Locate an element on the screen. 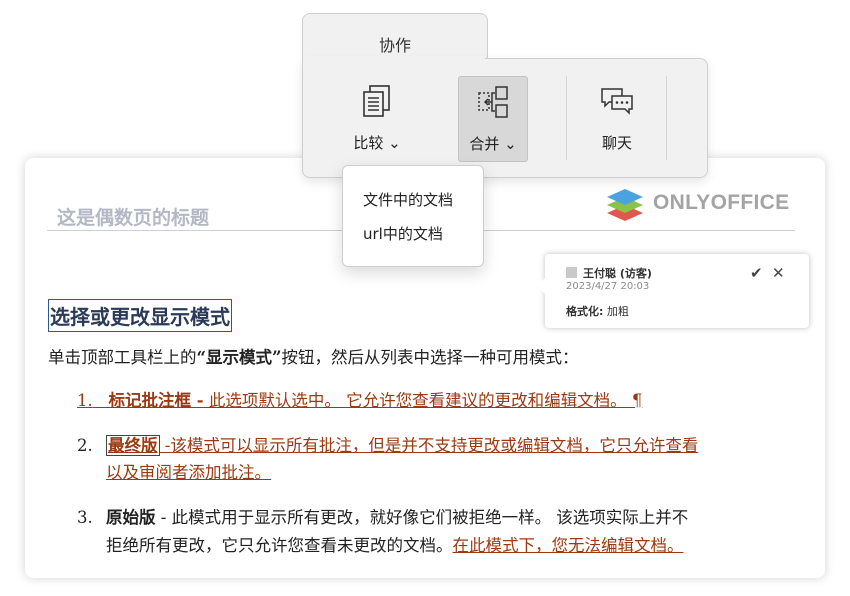 The height and width of the screenshot is (596, 850). comment-body-label: 格式化: is located at coordinates (585, 311).